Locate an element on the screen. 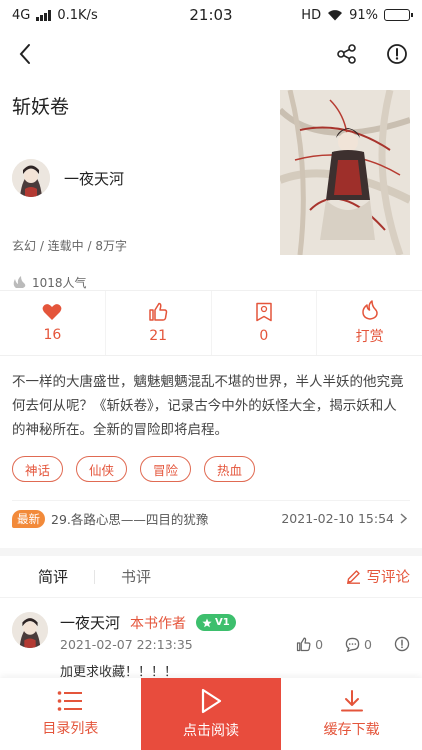  author-avatar is located at coordinates (31, 178).